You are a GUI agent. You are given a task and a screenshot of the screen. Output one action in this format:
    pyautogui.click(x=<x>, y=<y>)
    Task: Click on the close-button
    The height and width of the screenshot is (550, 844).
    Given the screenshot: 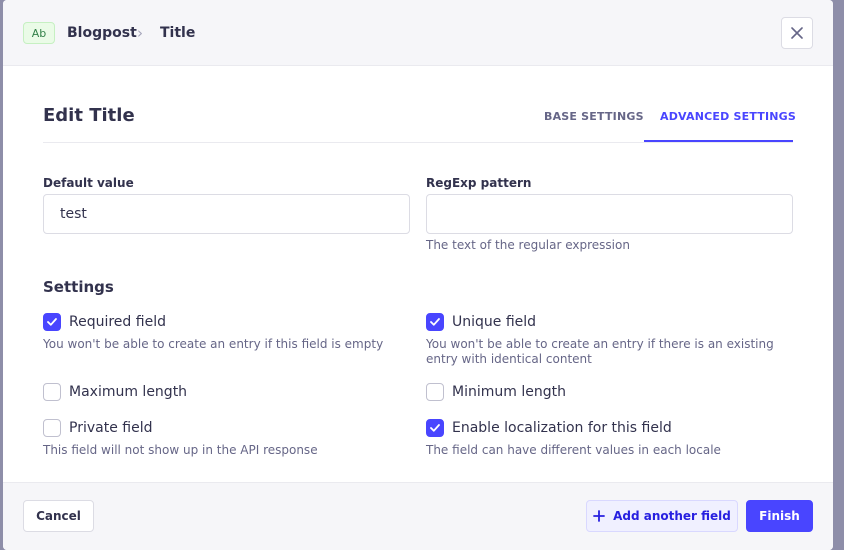 What is the action you would take?
    pyautogui.click(x=797, y=33)
    